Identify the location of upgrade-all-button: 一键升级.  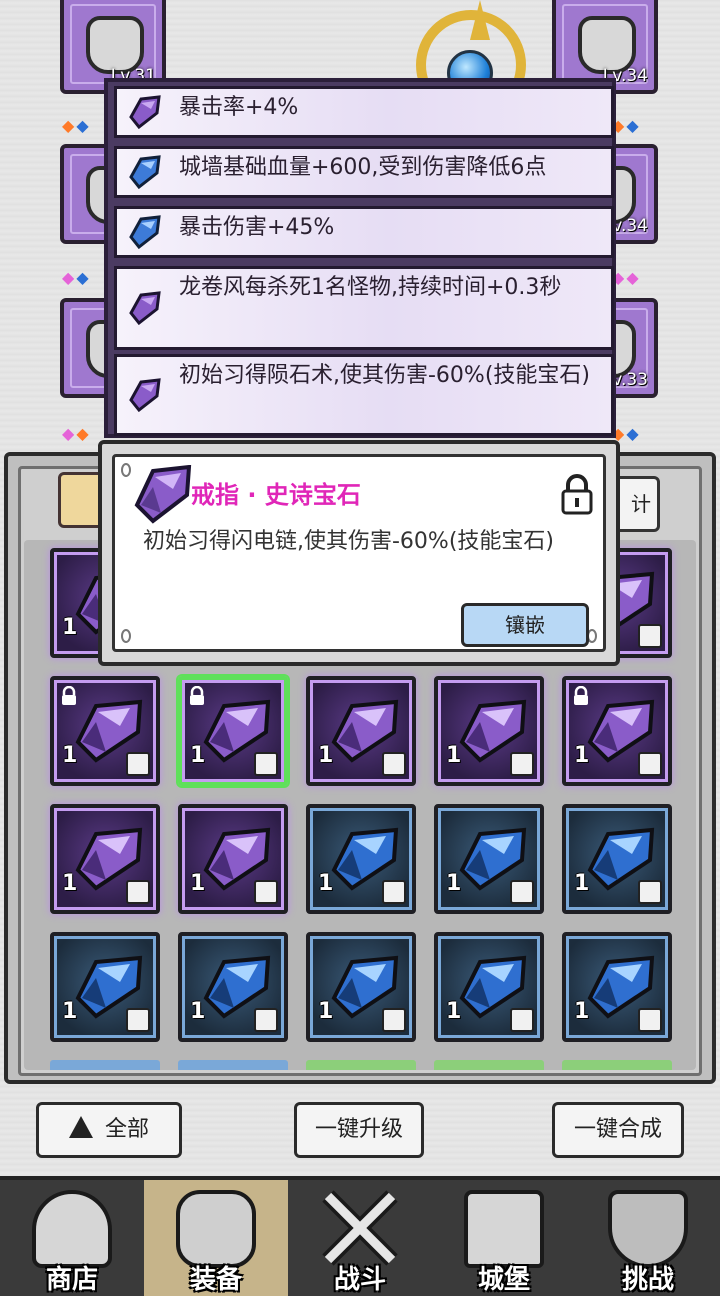
(359, 1130).